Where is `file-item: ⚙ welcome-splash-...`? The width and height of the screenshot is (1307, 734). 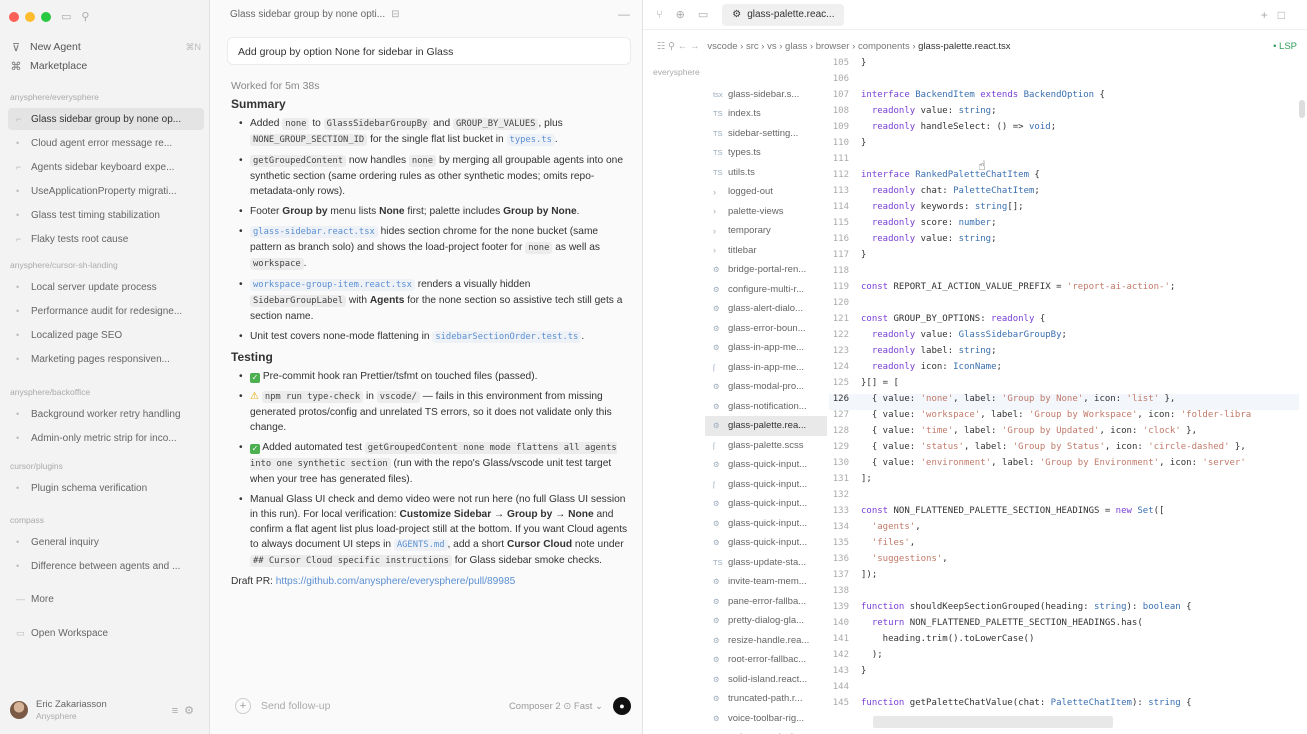 file-item: ⚙ welcome-splash-... is located at coordinates (768, 731).